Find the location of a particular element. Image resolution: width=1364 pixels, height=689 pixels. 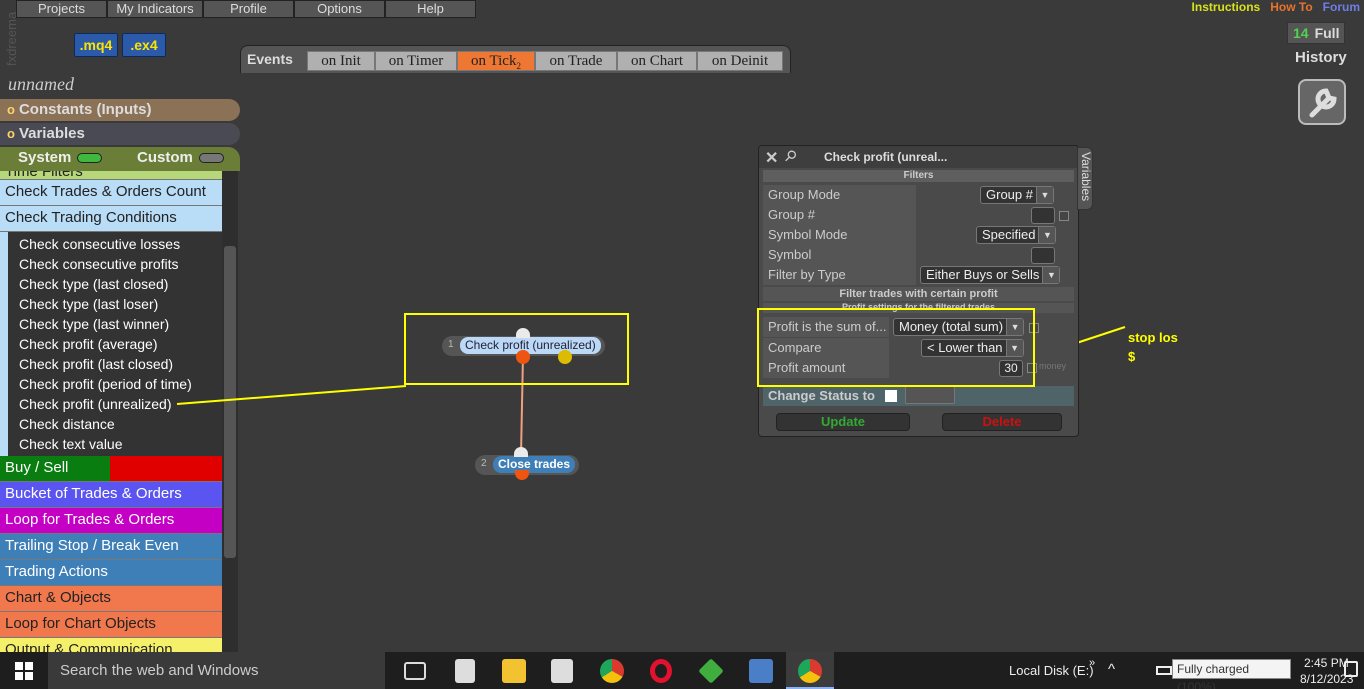

group-mode-label: Group Mode is located at coordinates (839, 195).